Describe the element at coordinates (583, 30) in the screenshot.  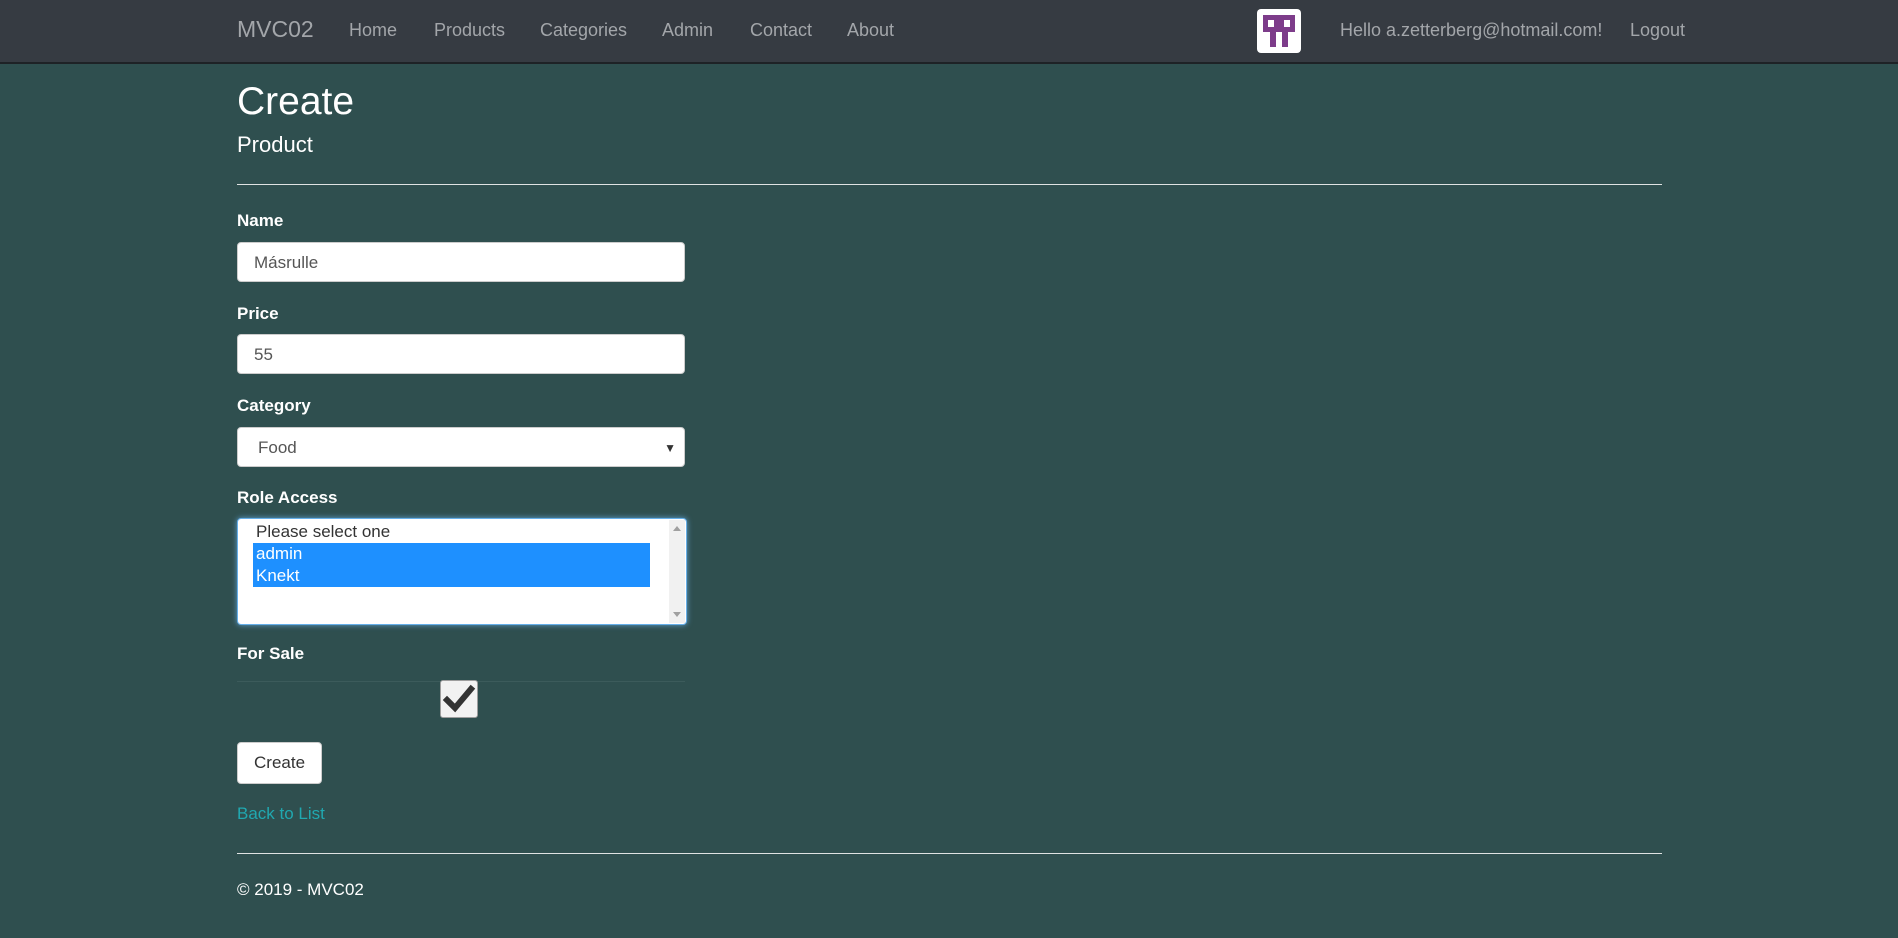
I see `nav-categories-link: Categories` at that location.